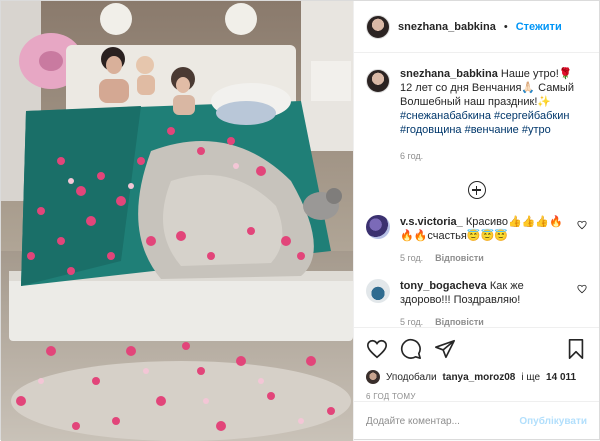 The height and width of the screenshot is (441, 600). I want to click on load-more-comments, so click(476, 190).